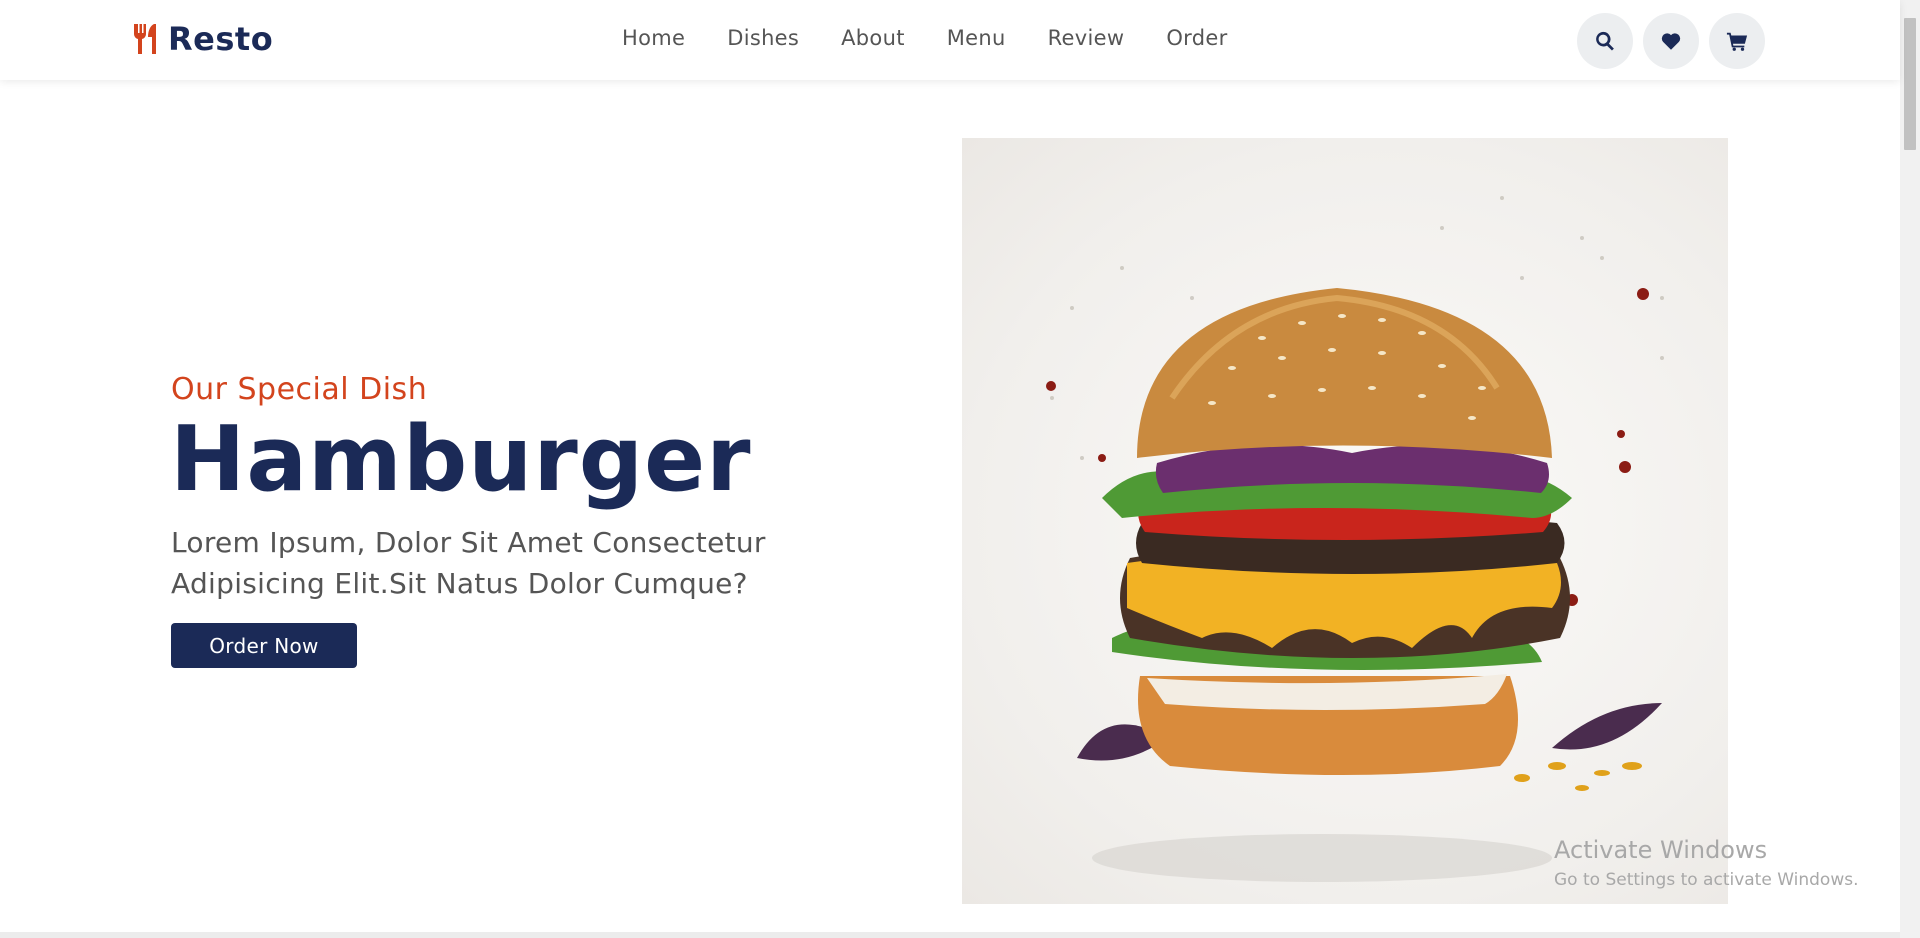 This screenshot has height=938, width=1920. Describe the element at coordinates (264, 645) in the screenshot. I see `order-now-button: Order Now` at that location.